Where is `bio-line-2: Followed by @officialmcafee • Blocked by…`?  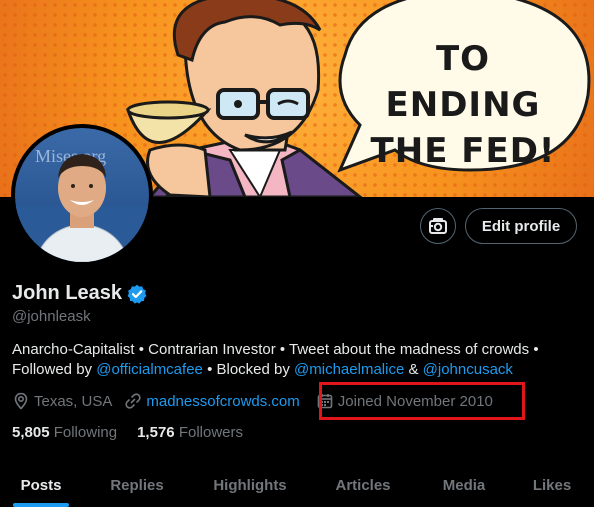
bio-line-2: Followed by @officialmcafee • Blocked by… is located at coordinates (299, 370).